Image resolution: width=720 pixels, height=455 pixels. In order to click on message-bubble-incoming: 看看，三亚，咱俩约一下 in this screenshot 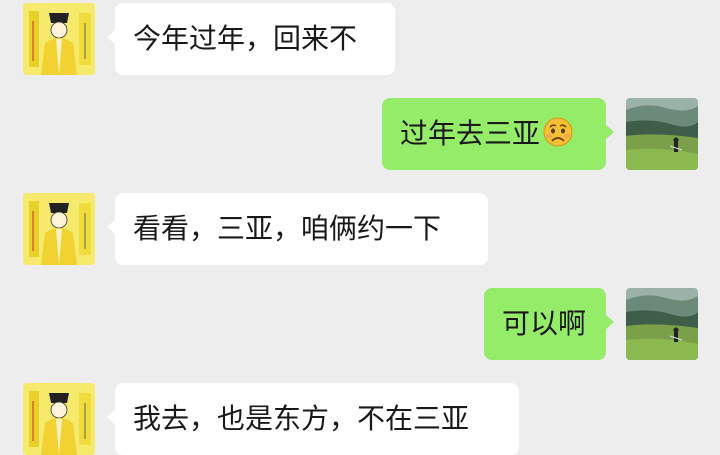, I will do `click(297, 229)`.